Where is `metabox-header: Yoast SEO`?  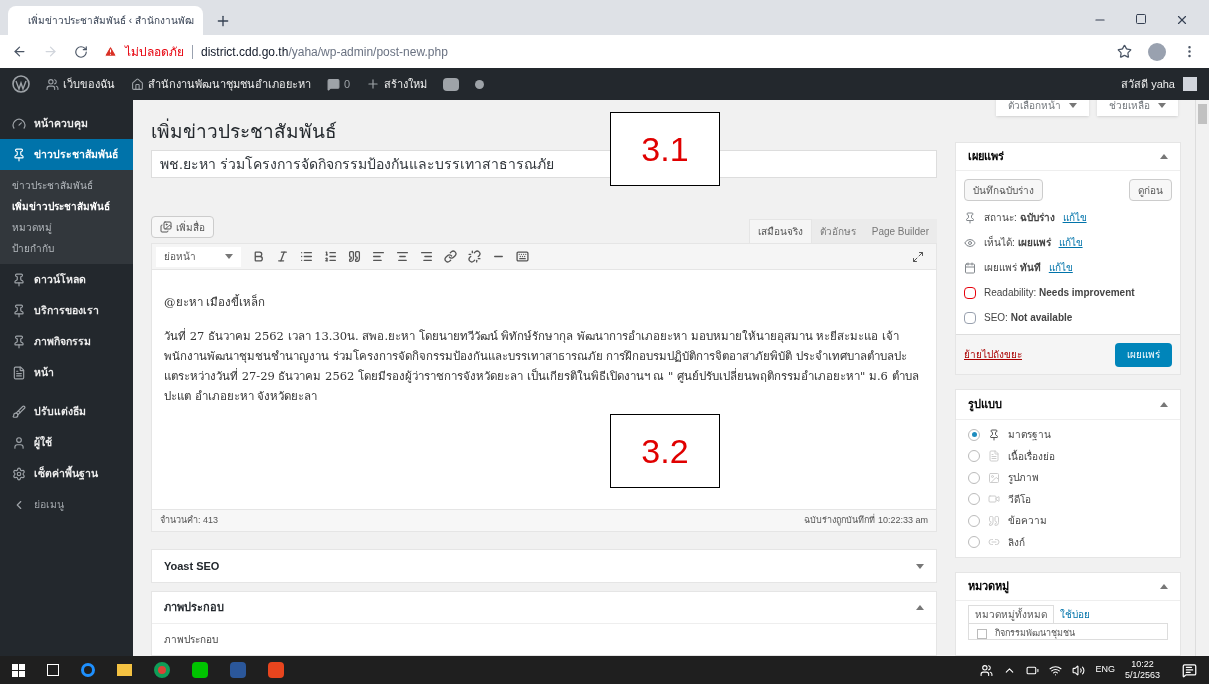 metabox-header: Yoast SEO is located at coordinates (544, 566).